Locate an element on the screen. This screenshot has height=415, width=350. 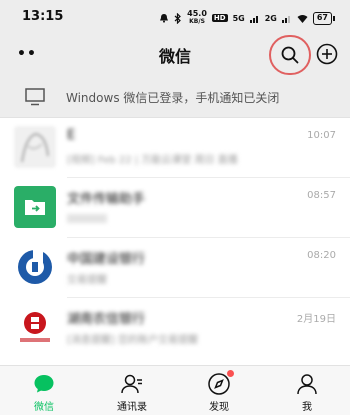
app-header: •• 微信 is located at coordinates (175, 55).